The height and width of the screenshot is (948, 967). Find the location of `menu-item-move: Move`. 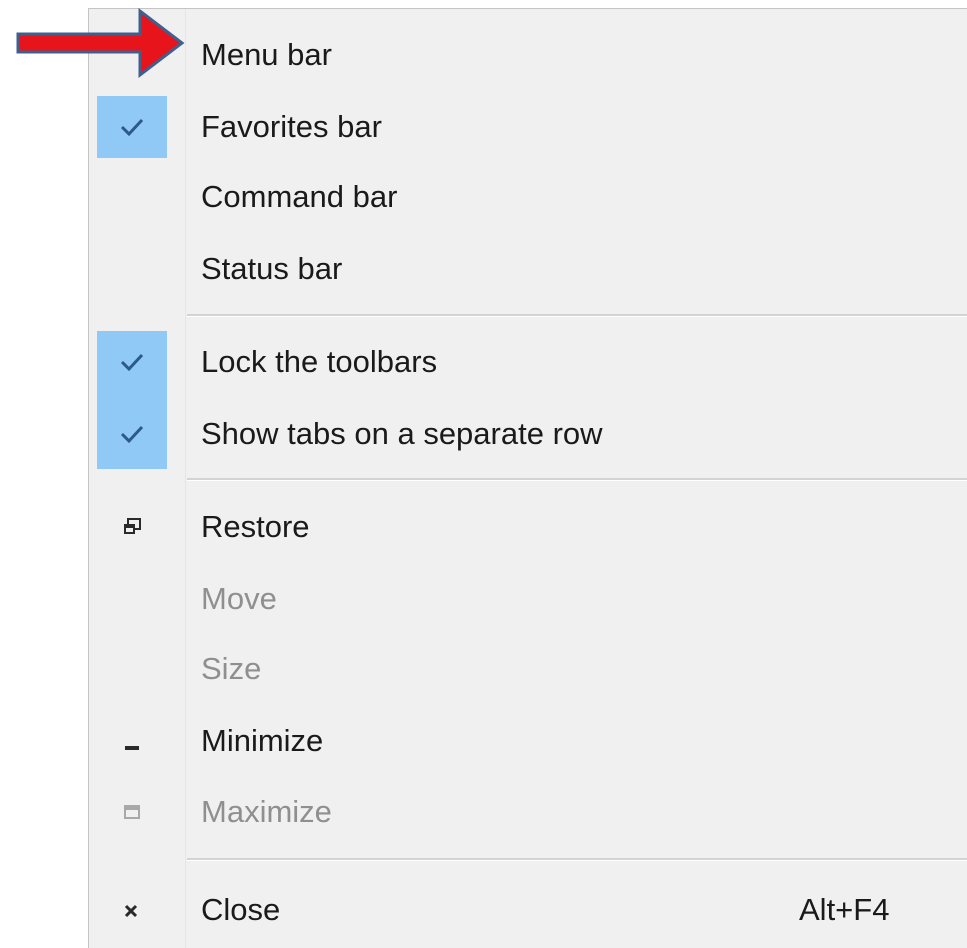

menu-item-move: Move is located at coordinates (528, 599).